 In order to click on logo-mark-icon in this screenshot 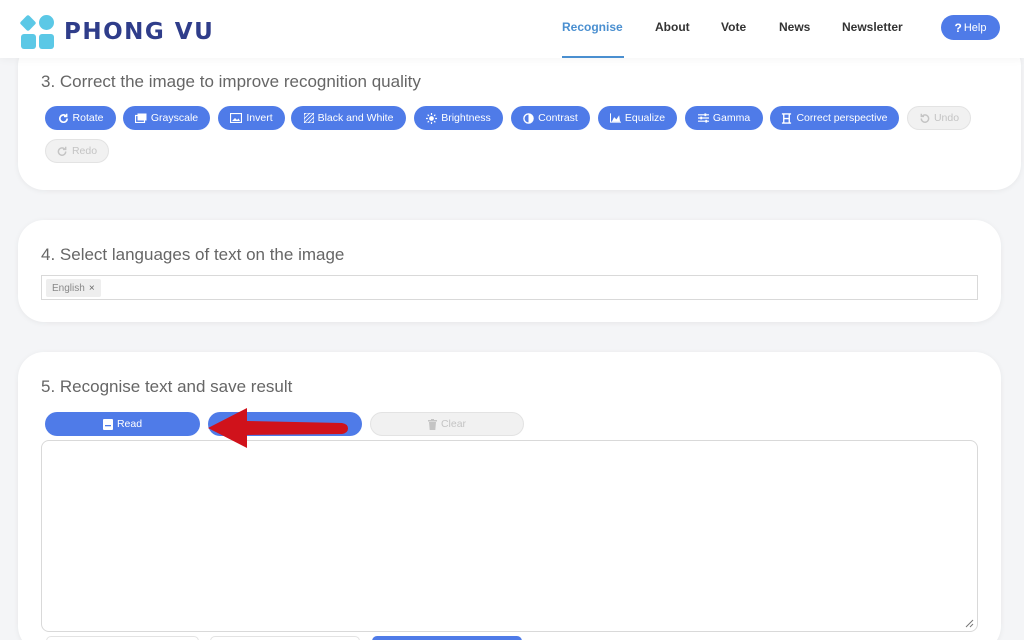, I will do `click(38, 32)`.